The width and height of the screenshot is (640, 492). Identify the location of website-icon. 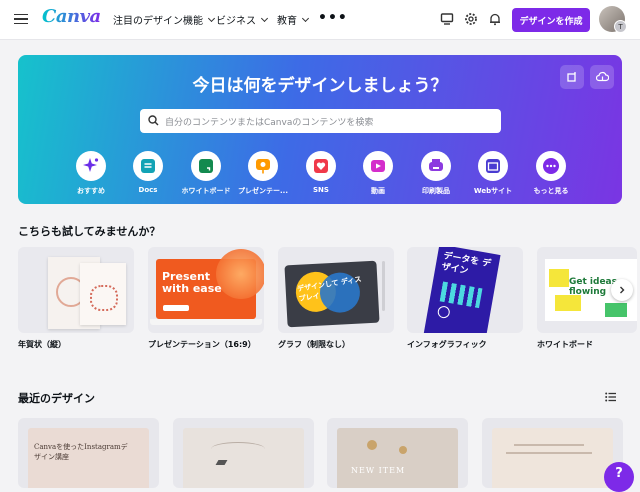
(493, 166).